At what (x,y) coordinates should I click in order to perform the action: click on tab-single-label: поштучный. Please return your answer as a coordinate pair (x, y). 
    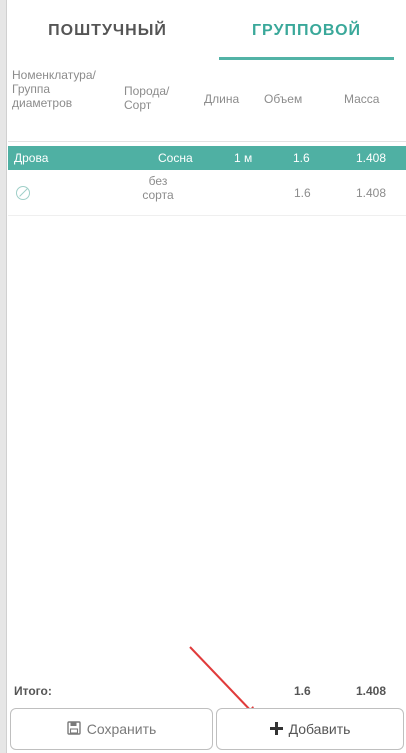
    Looking at the image, I should click on (107, 30).